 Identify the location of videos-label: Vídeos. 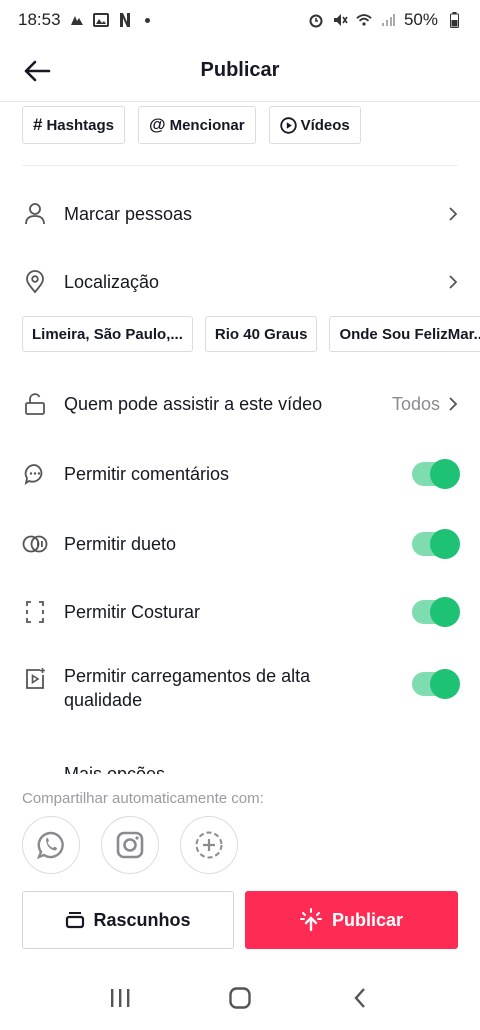
(325, 125).